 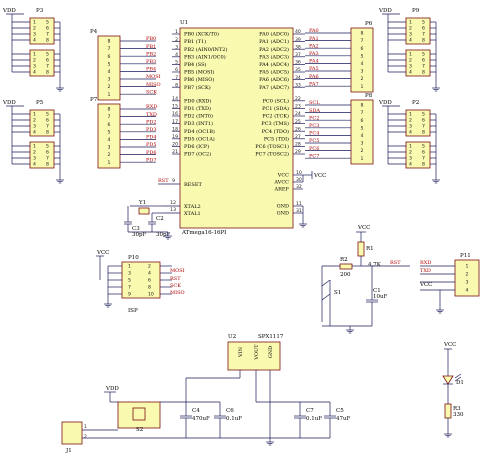 What do you see at coordinates (337, 293) in the screenshot?
I see `switch-s1-ref: S1` at bounding box center [337, 293].